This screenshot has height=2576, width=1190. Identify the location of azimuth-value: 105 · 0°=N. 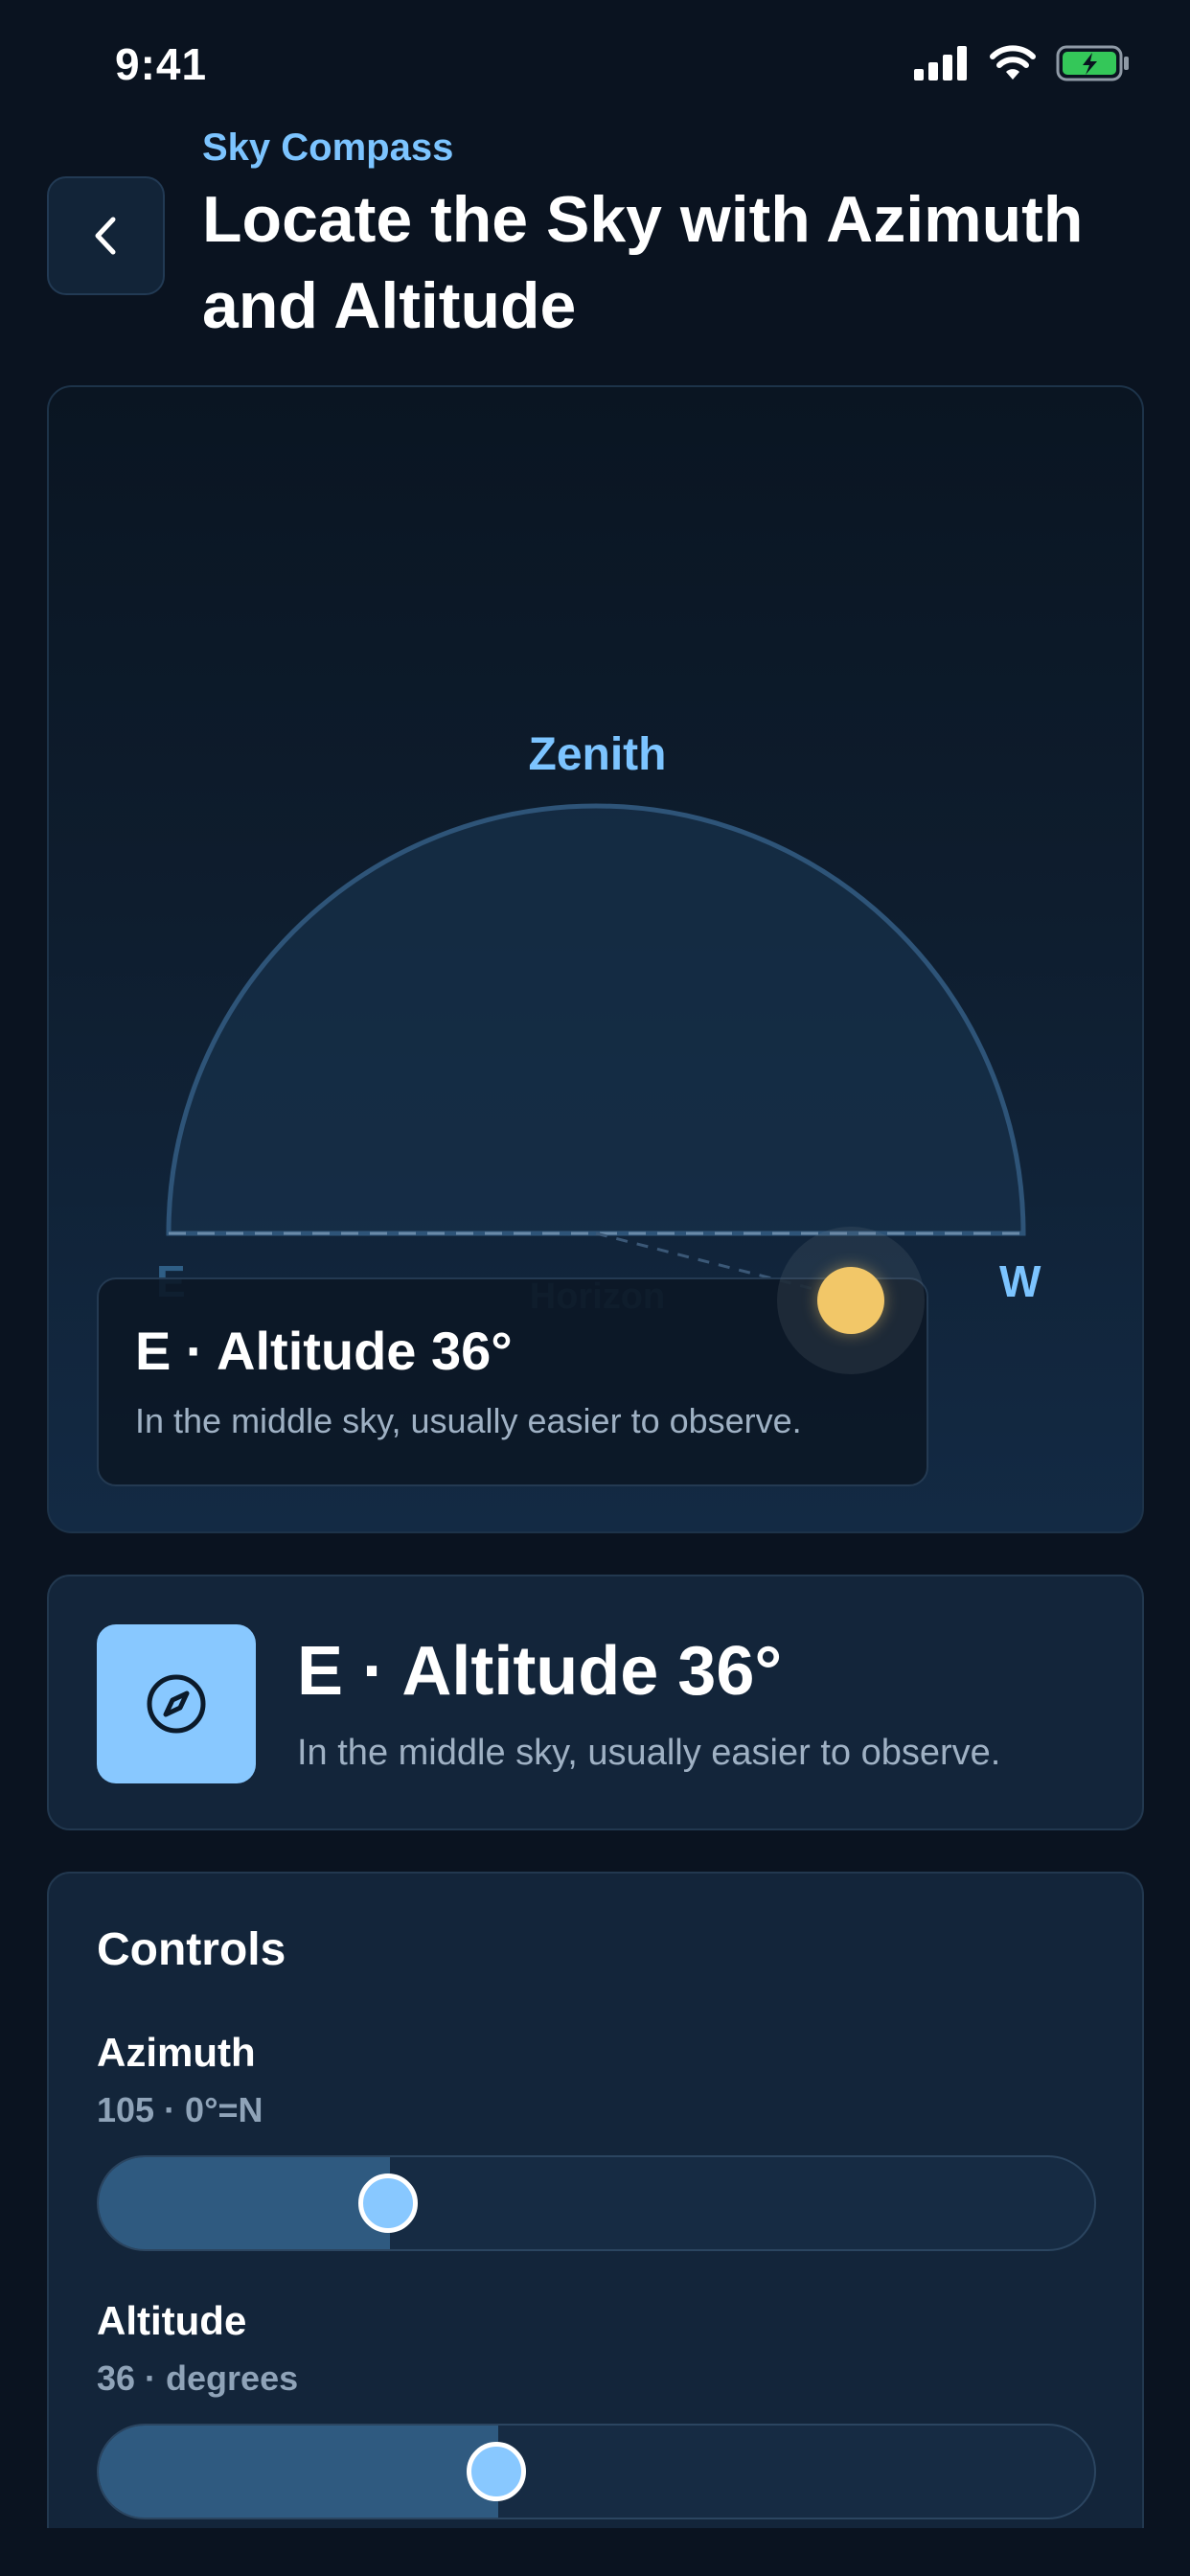
(180, 2110).